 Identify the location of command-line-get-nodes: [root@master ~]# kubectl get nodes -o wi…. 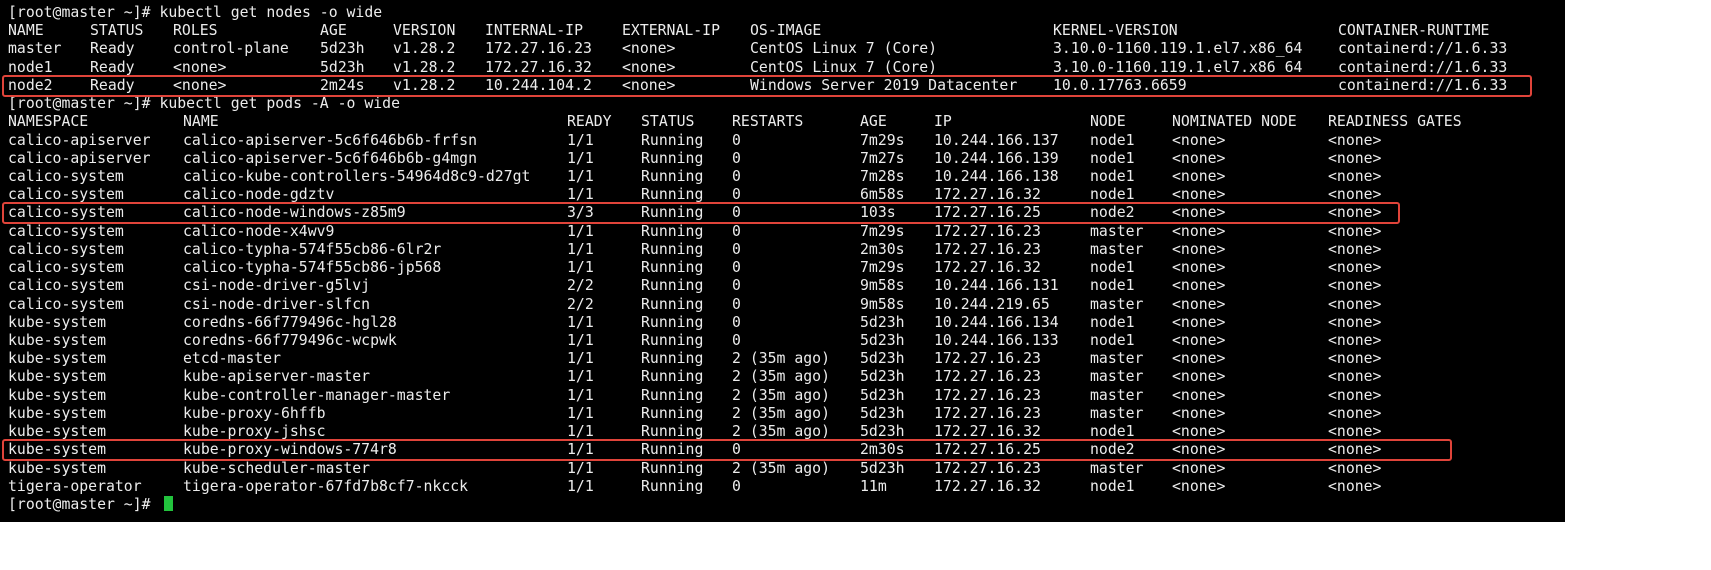
(782, 13).